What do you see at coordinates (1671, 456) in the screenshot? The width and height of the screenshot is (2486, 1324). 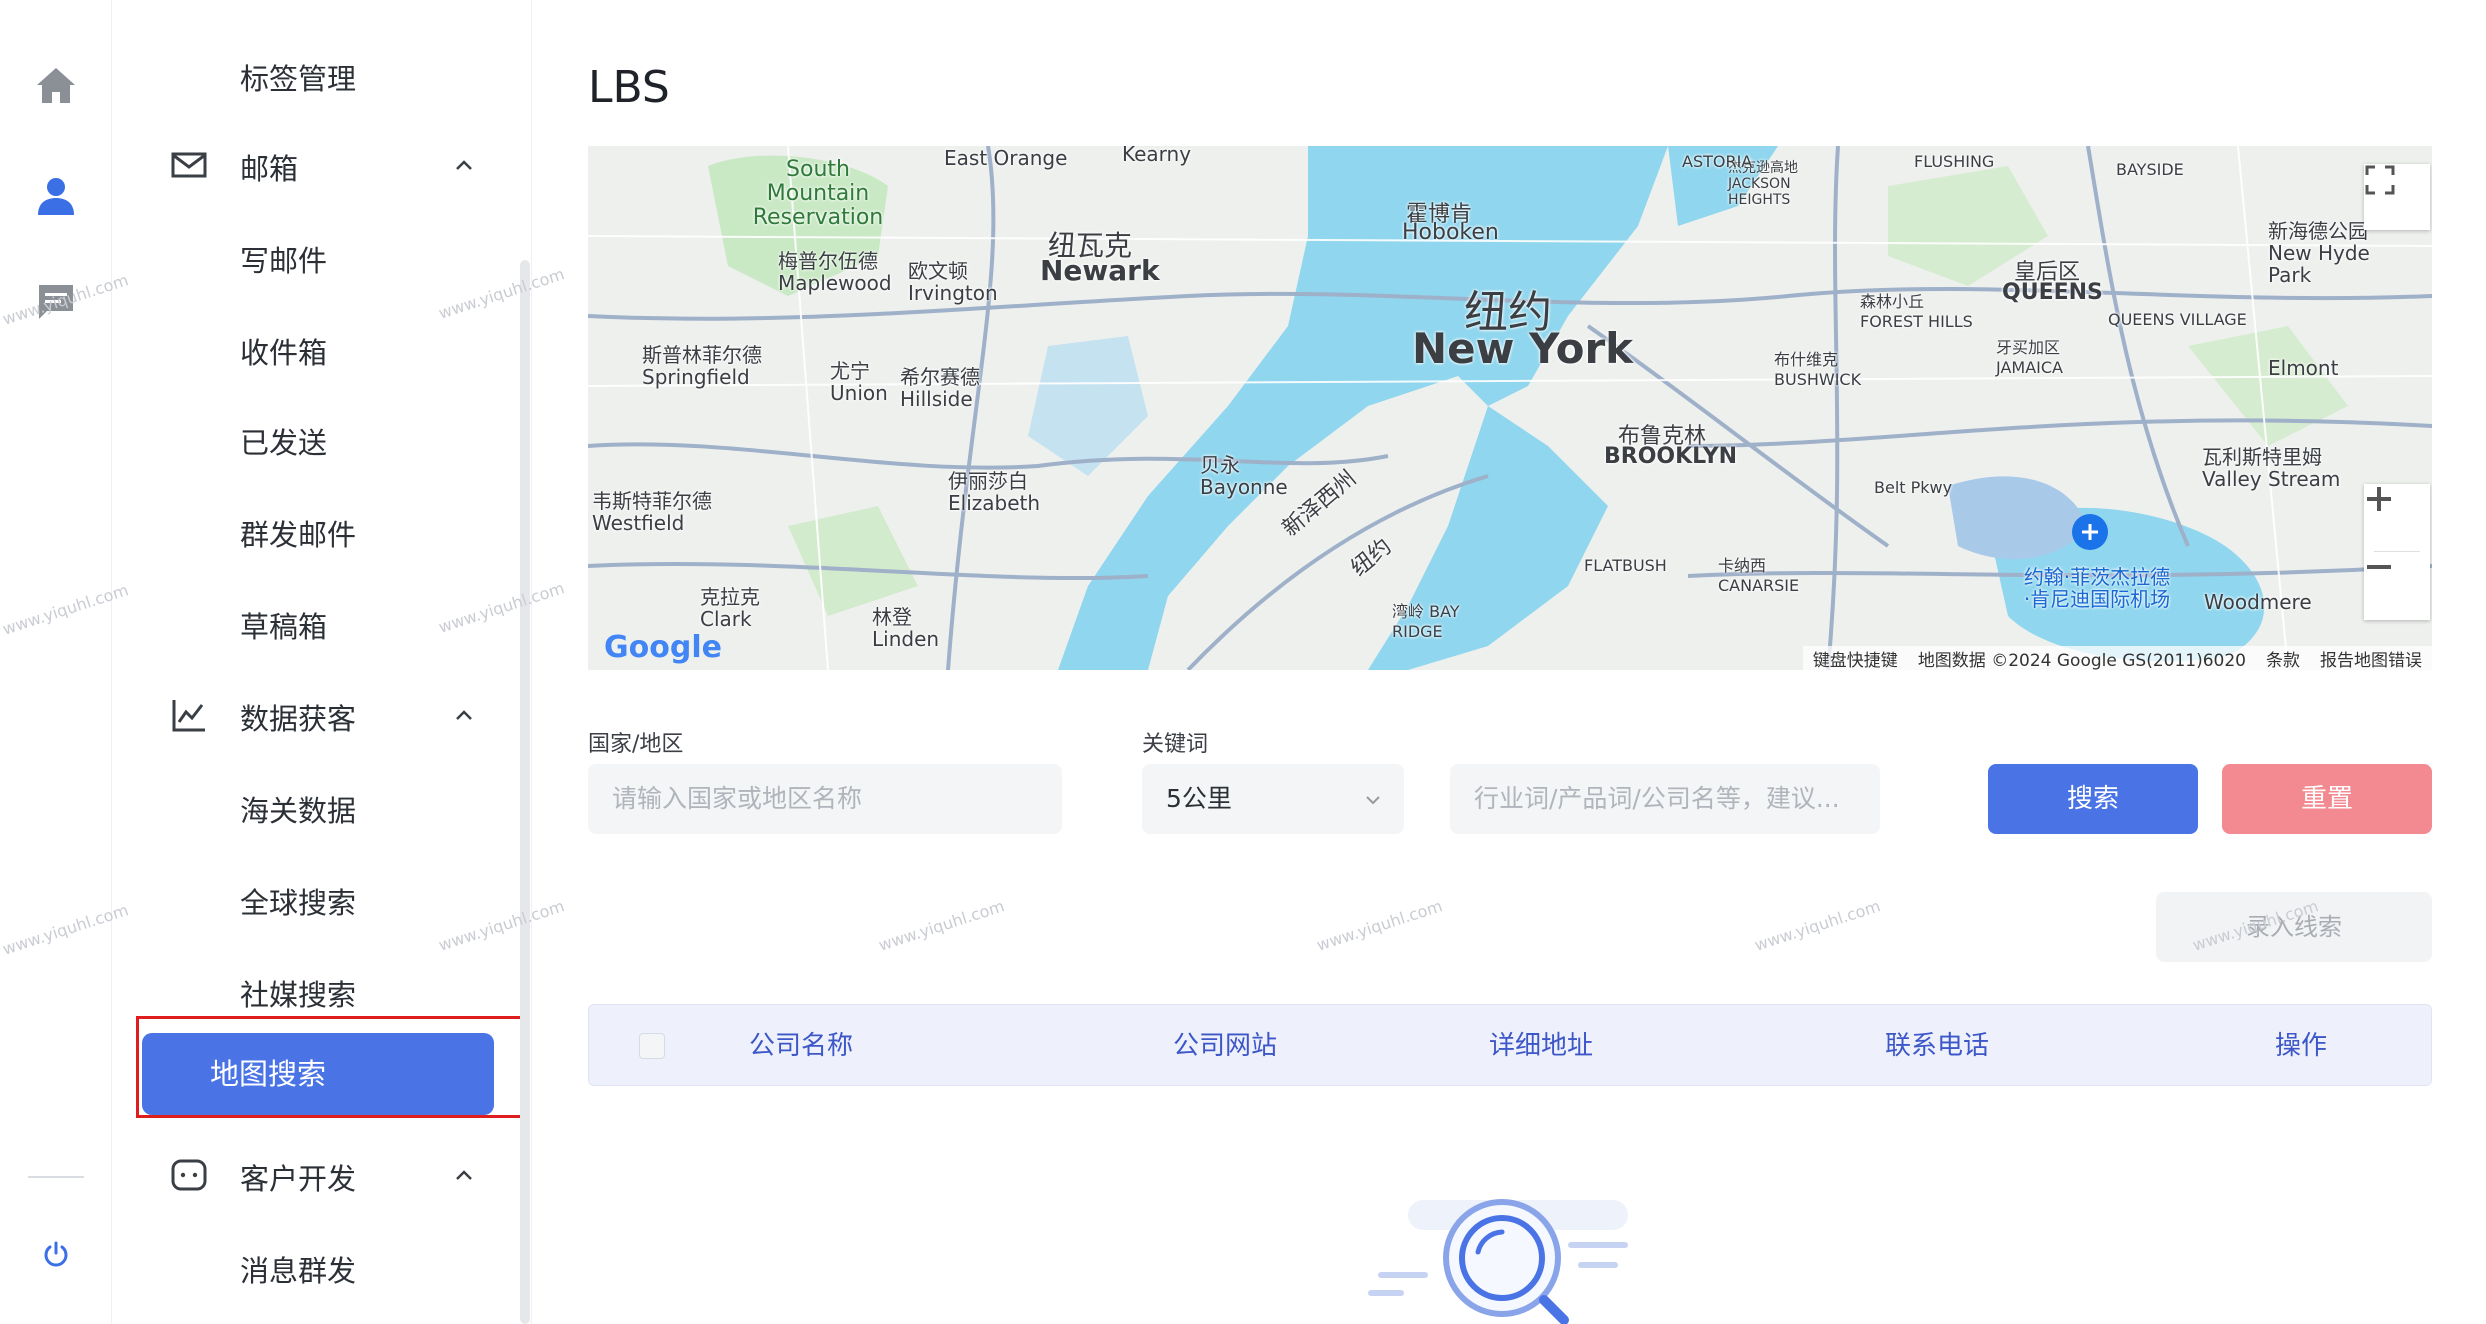 I see `map-label: BROOKLYN` at bounding box center [1671, 456].